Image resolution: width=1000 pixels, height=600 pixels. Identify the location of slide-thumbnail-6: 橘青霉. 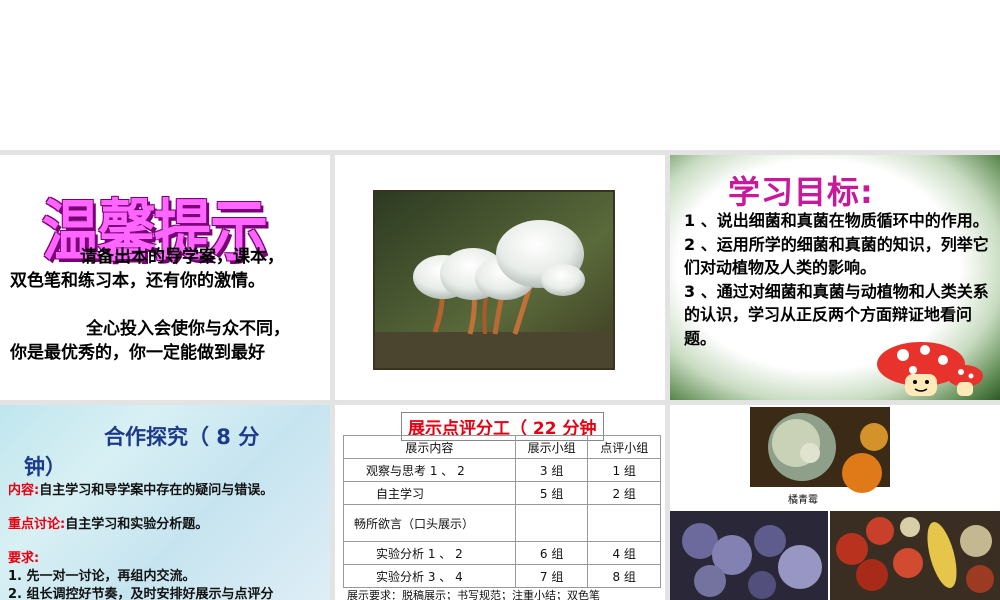
(835, 502).